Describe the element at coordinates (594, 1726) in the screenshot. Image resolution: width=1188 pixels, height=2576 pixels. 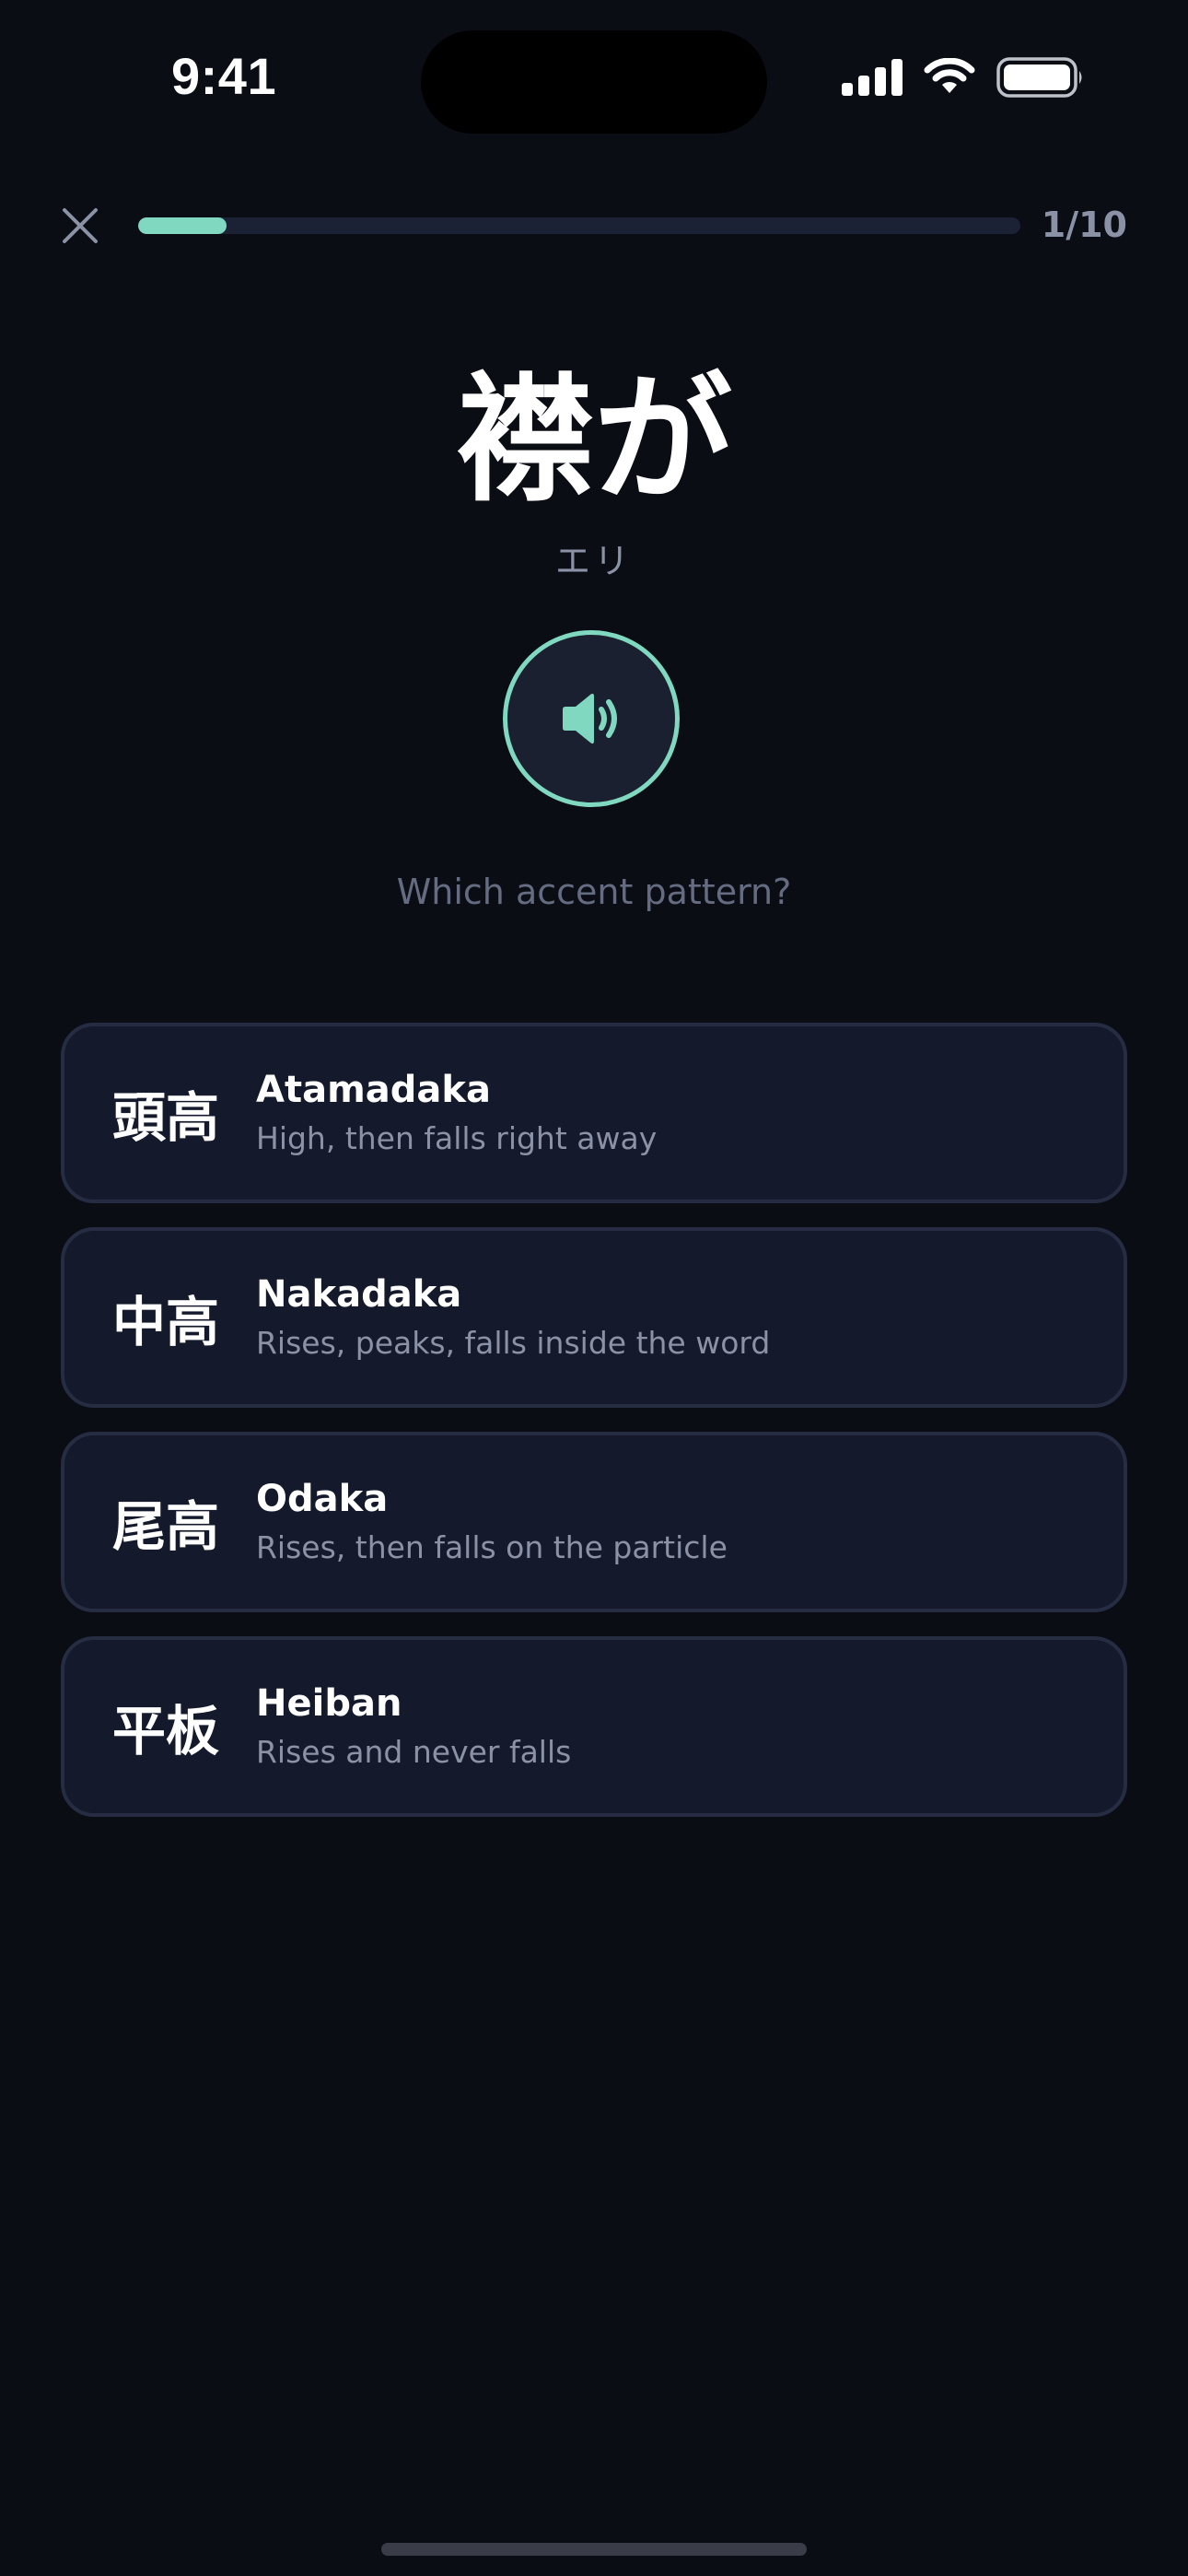
I see `option-heiban: 平板 Heiban Rises and never falls` at that location.